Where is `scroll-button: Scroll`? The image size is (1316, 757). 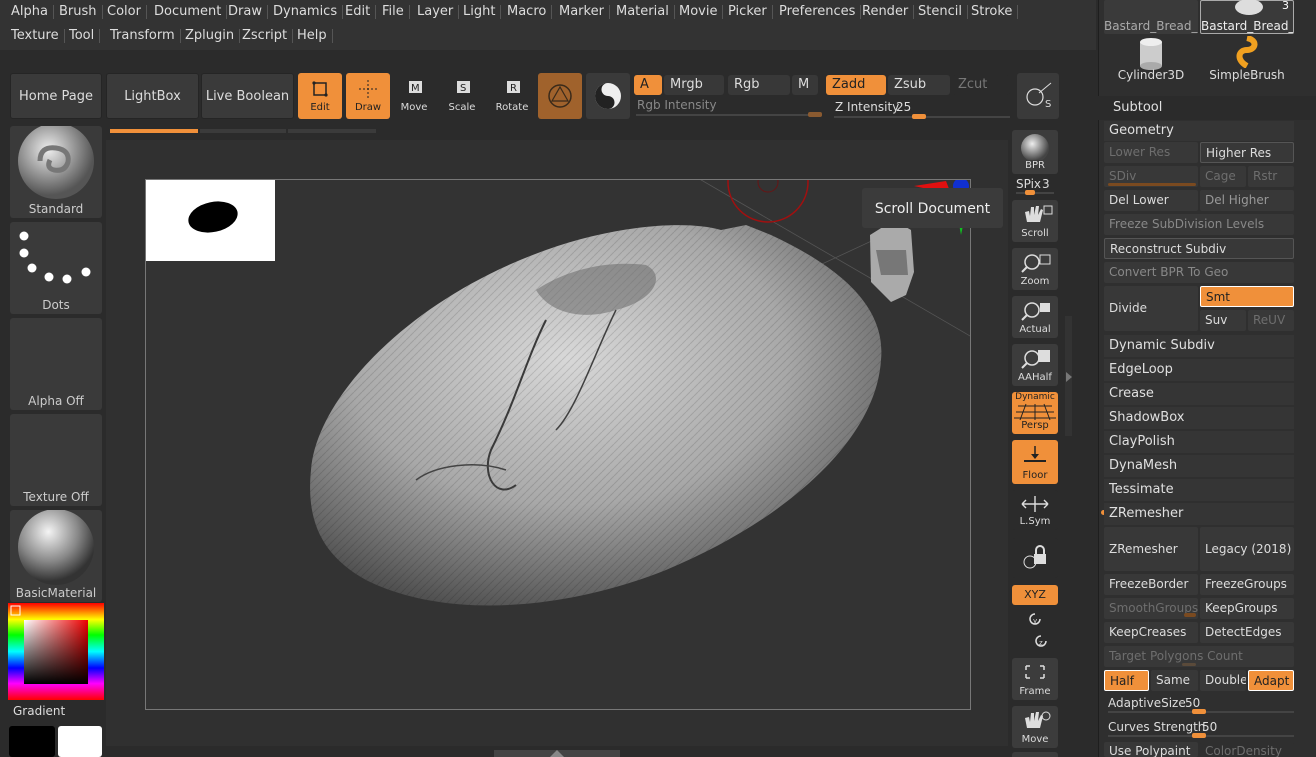
scroll-button: Scroll is located at coordinates (1035, 221).